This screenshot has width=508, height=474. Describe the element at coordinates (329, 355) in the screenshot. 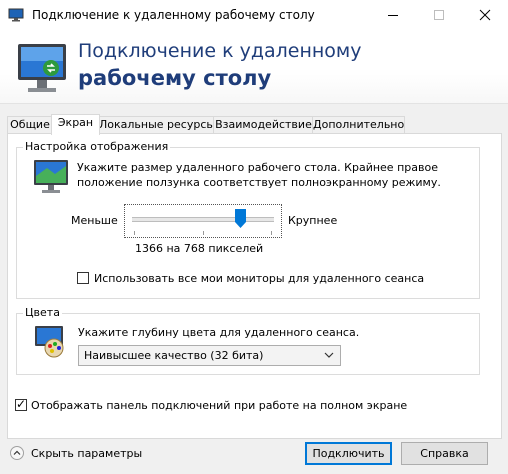

I see `chevron-down-icon` at that location.